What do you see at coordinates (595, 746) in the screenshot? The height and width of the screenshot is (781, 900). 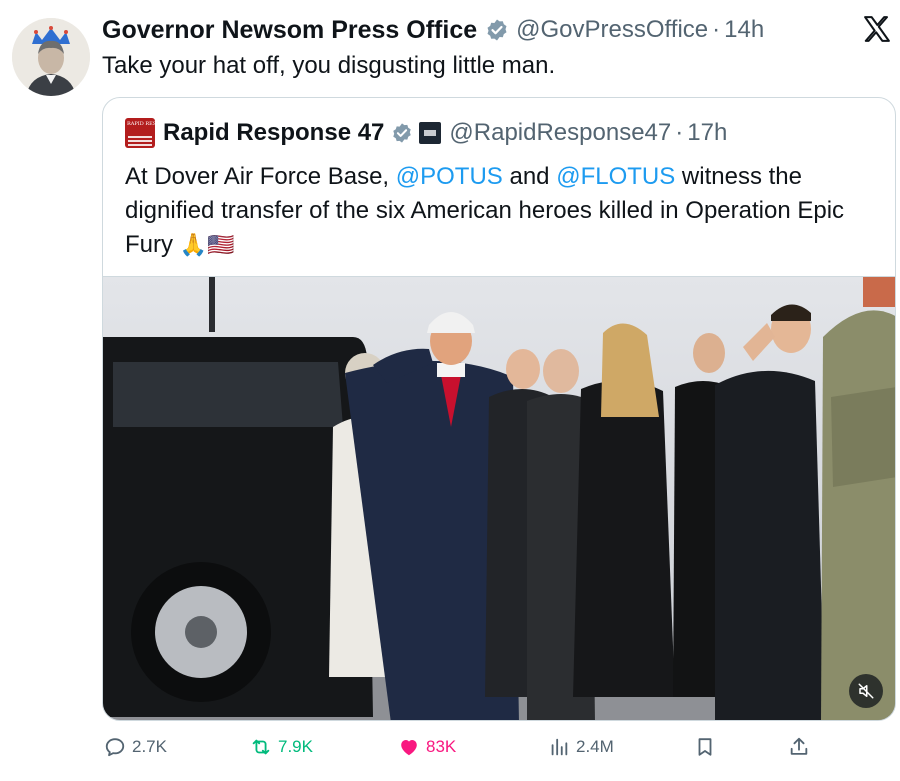 I see `view-count: 2.4M` at bounding box center [595, 746].